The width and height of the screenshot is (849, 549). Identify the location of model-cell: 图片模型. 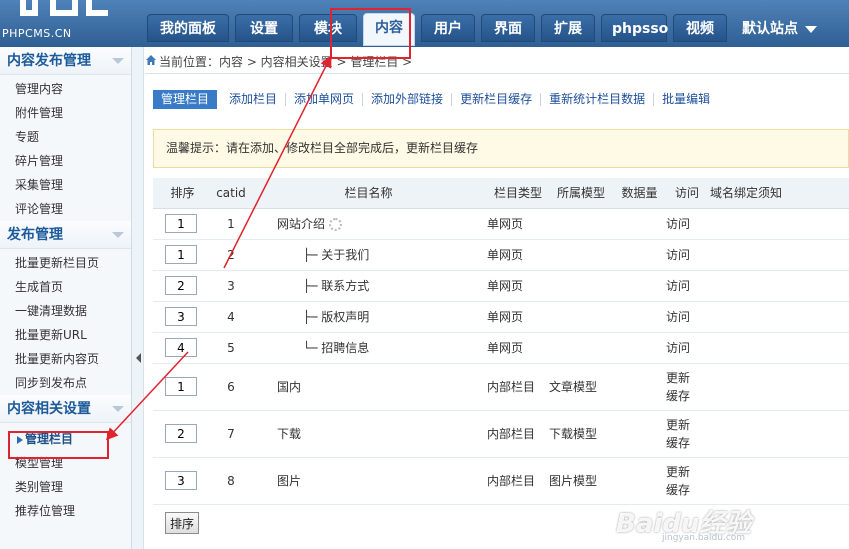
(581, 481).